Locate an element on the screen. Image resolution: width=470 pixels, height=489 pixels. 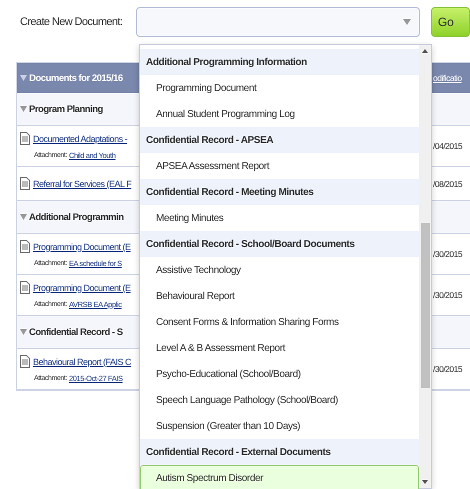
caret-icon is located at coordinates (406, 22).